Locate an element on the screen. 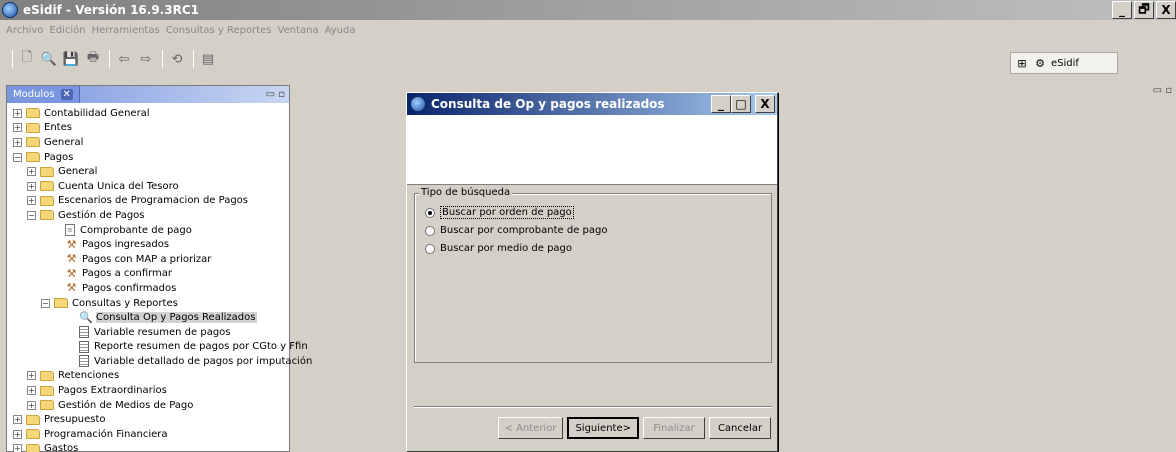 This screenshot has width=1176, height=452. radio-comprobante-de-pago: Buscar por comprobante de pago is located at coordinates (516, 230).